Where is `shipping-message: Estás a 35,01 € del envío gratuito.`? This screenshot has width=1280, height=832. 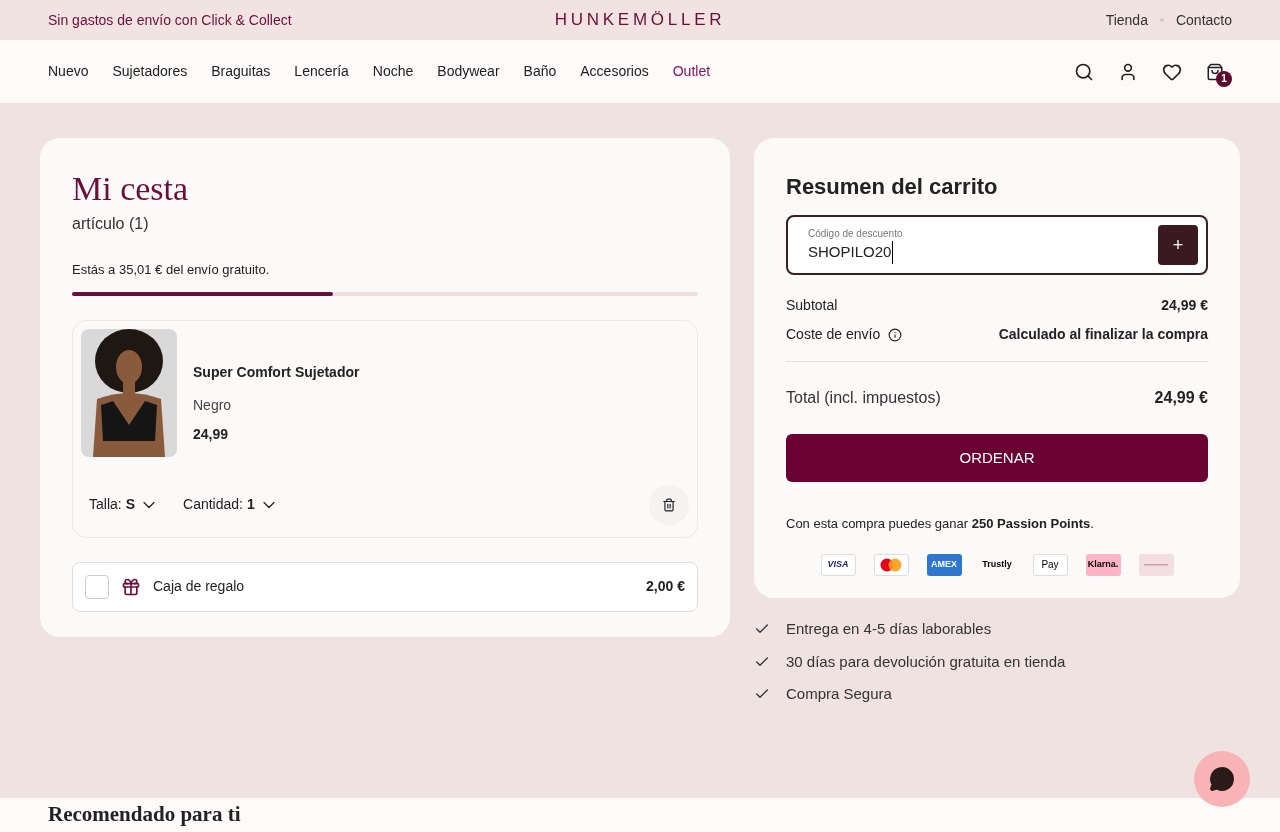 shipping-message: Estás a 35,01 € del envío gratuito. is located at coordinates (171, 270).